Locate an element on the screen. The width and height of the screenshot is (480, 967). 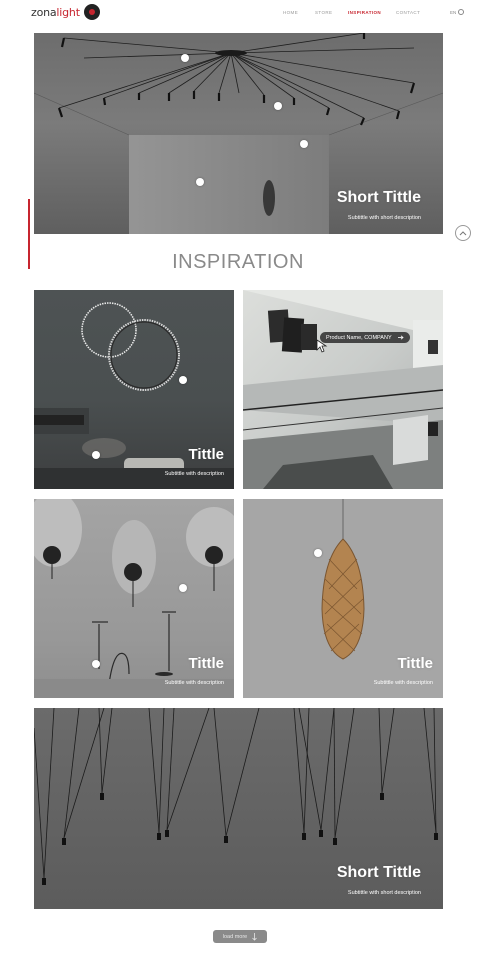
load-more-label: load more is located at coordinates (235, 936).